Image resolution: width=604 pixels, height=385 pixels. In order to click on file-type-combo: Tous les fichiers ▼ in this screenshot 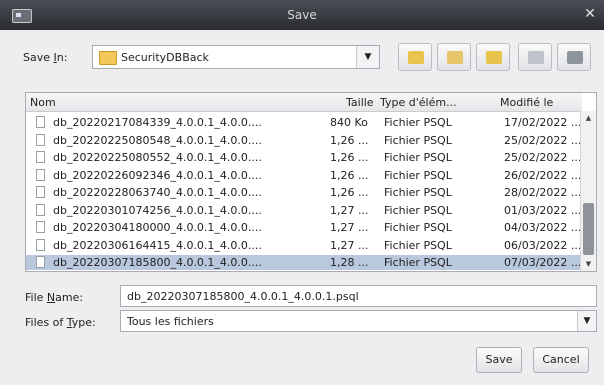, I will do `click(358, 321)`.